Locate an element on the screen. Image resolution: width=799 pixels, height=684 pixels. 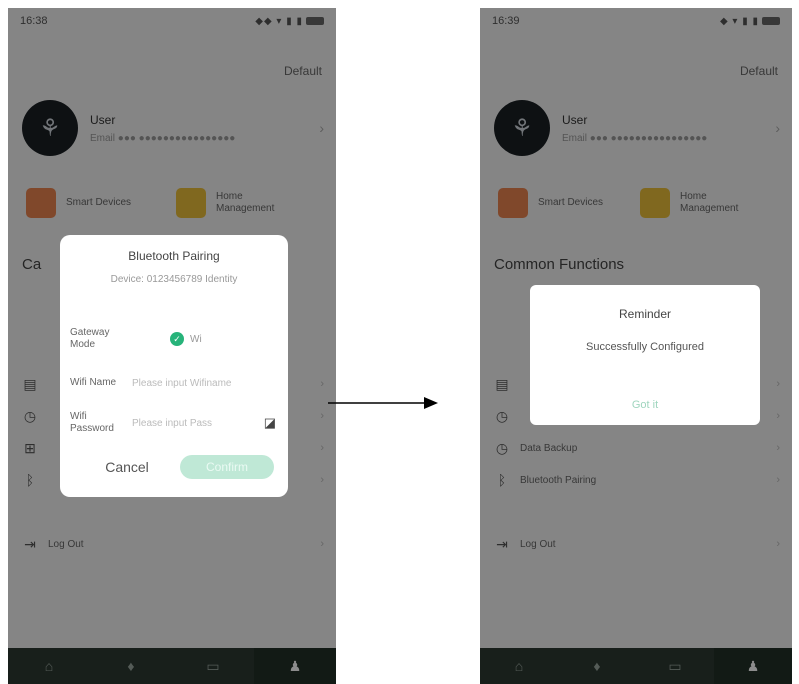
hide-password-icon: ◪ is located at coordinates (270, 423).